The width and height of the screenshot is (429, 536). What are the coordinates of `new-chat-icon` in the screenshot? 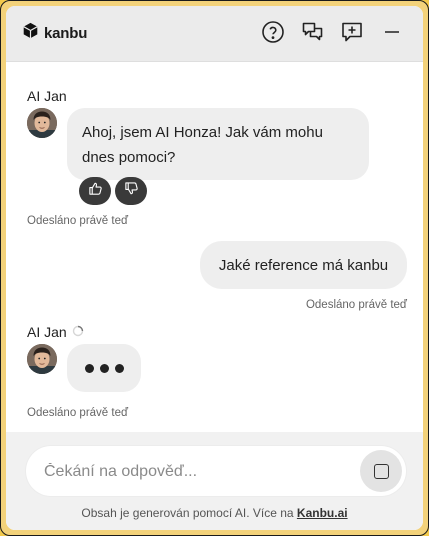 It's located at (352, 34).